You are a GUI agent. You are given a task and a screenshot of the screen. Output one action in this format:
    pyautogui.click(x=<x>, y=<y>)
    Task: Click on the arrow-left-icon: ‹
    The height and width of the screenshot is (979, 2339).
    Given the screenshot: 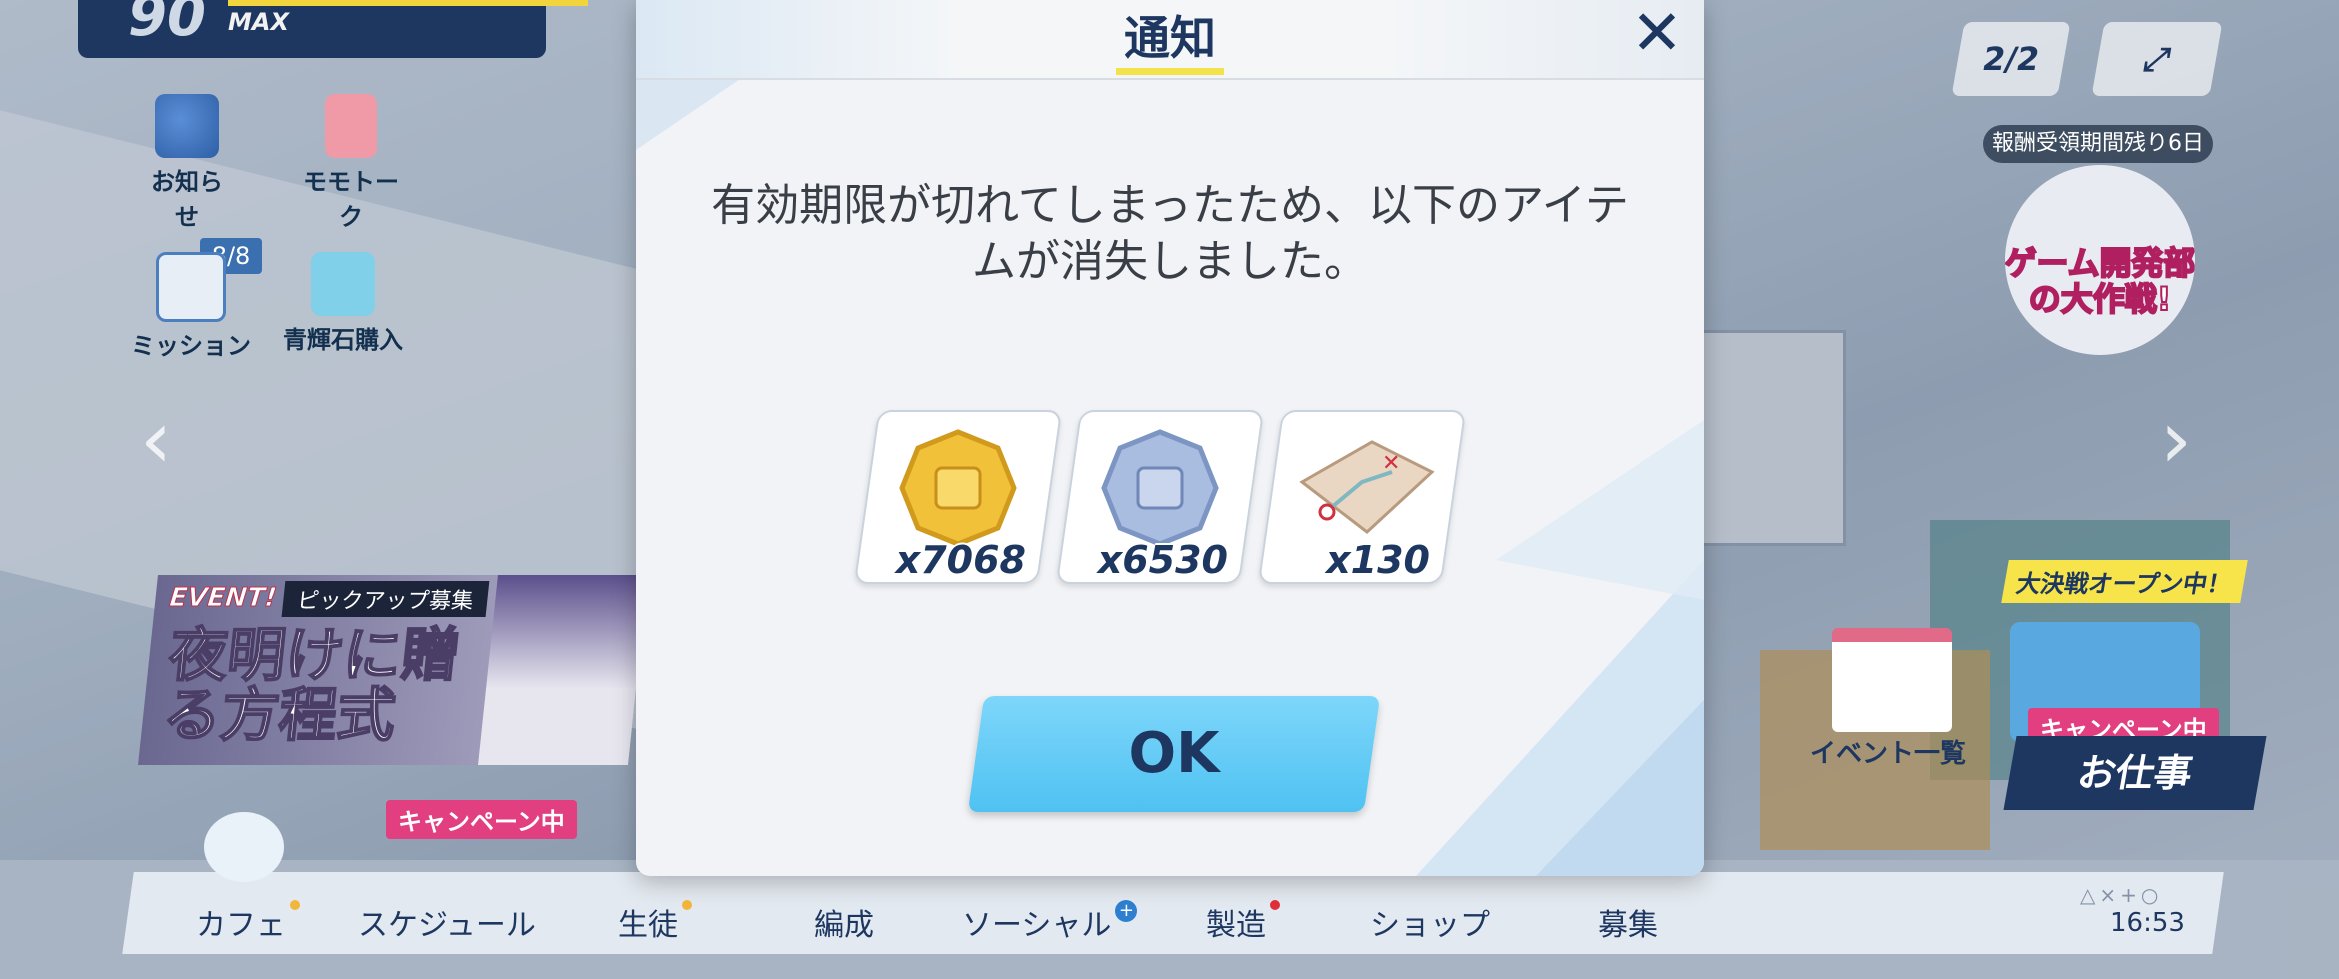 What is the action you would take?
    pyautogui.click(x=160, y=440)
    